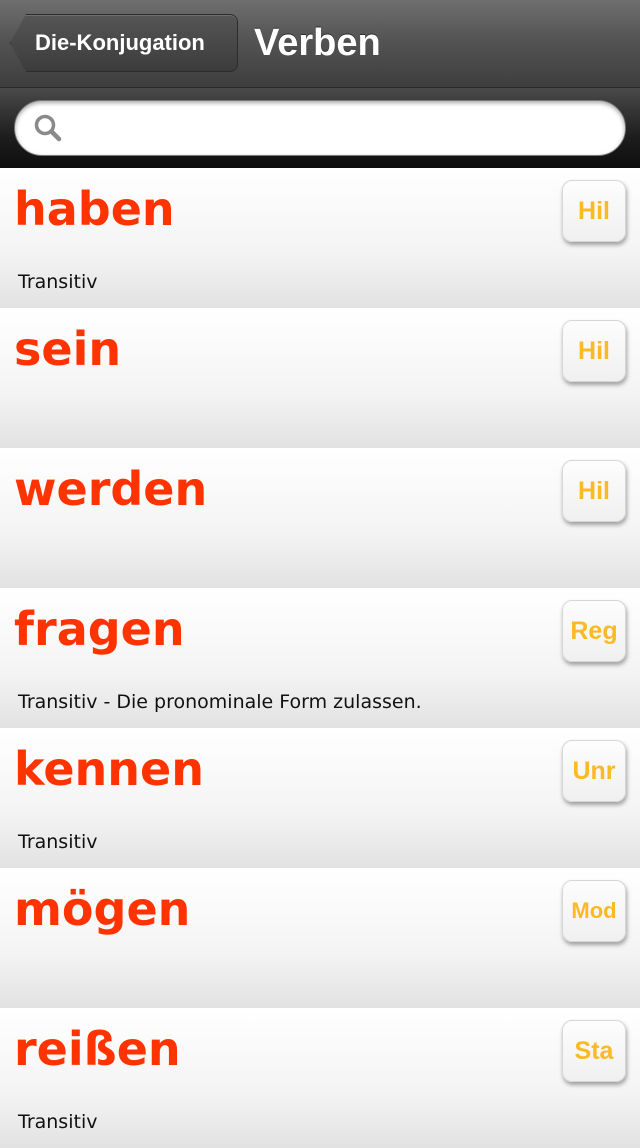 The image size is (640, 1148). I want to click on navigation-bar: Die-Konjugation Verben, so click(320, 44).